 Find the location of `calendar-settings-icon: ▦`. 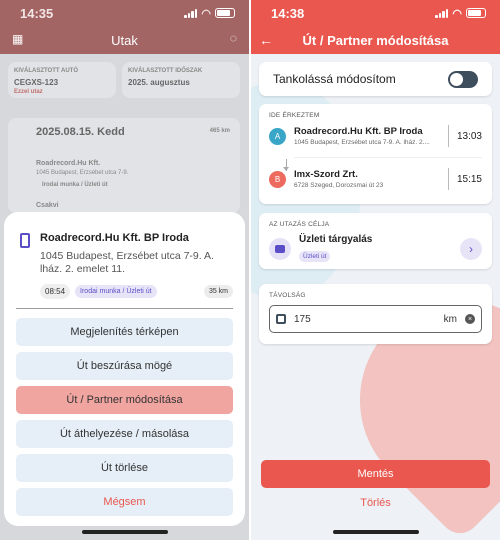

calendar-settings-icon: ▦ is located at coordinates (17, 39).